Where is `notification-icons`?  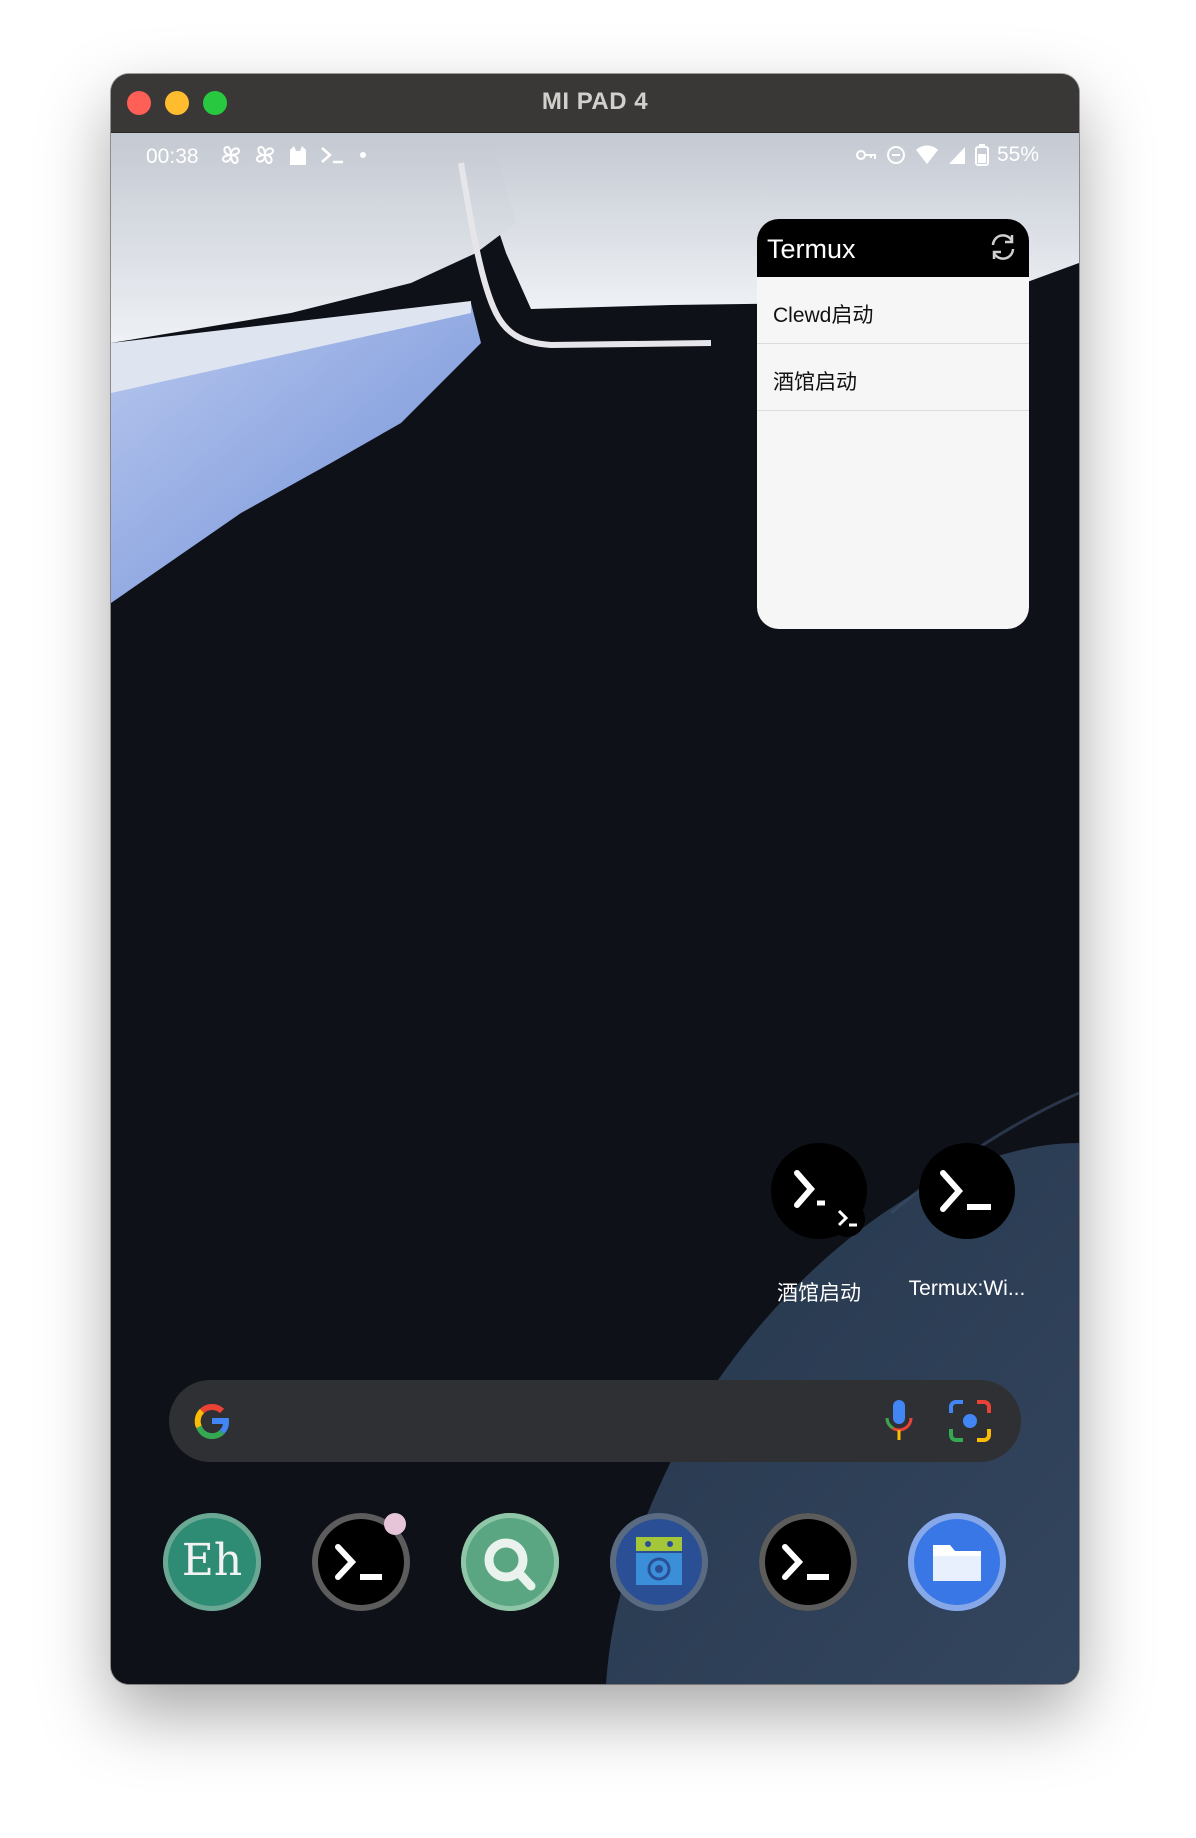 notification-icons is located at coordinates (295, 155).